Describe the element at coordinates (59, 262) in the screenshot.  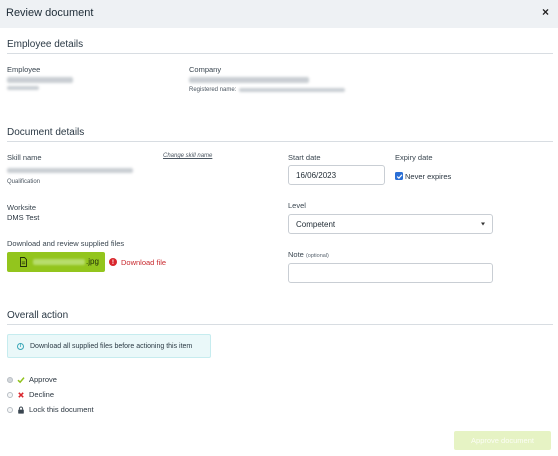
I see `file-name-redacted` at that location.